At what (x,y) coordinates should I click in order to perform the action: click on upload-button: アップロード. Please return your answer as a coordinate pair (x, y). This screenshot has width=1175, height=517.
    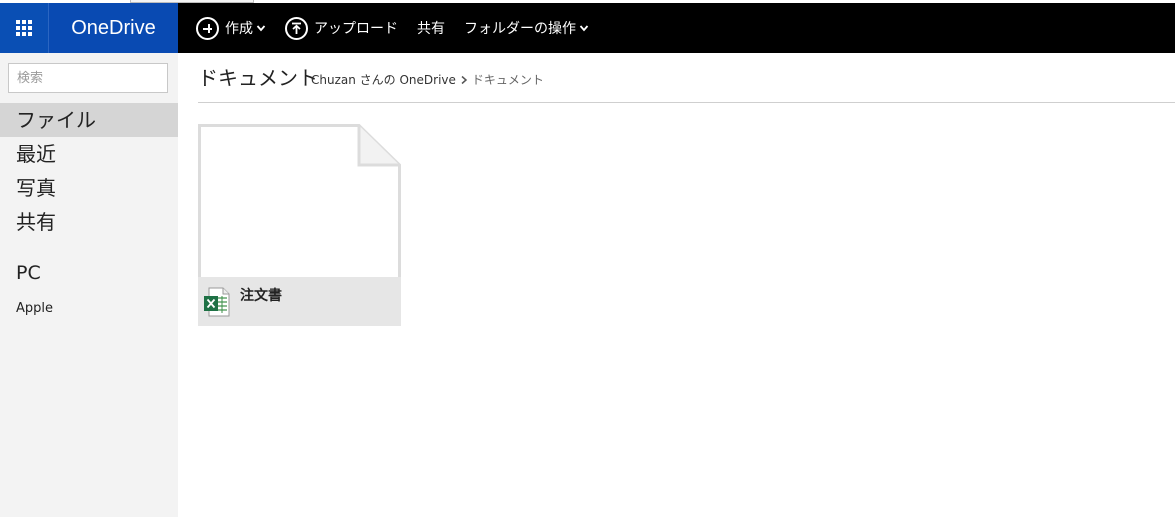
    Looking at the image, I should click on (341, 28).